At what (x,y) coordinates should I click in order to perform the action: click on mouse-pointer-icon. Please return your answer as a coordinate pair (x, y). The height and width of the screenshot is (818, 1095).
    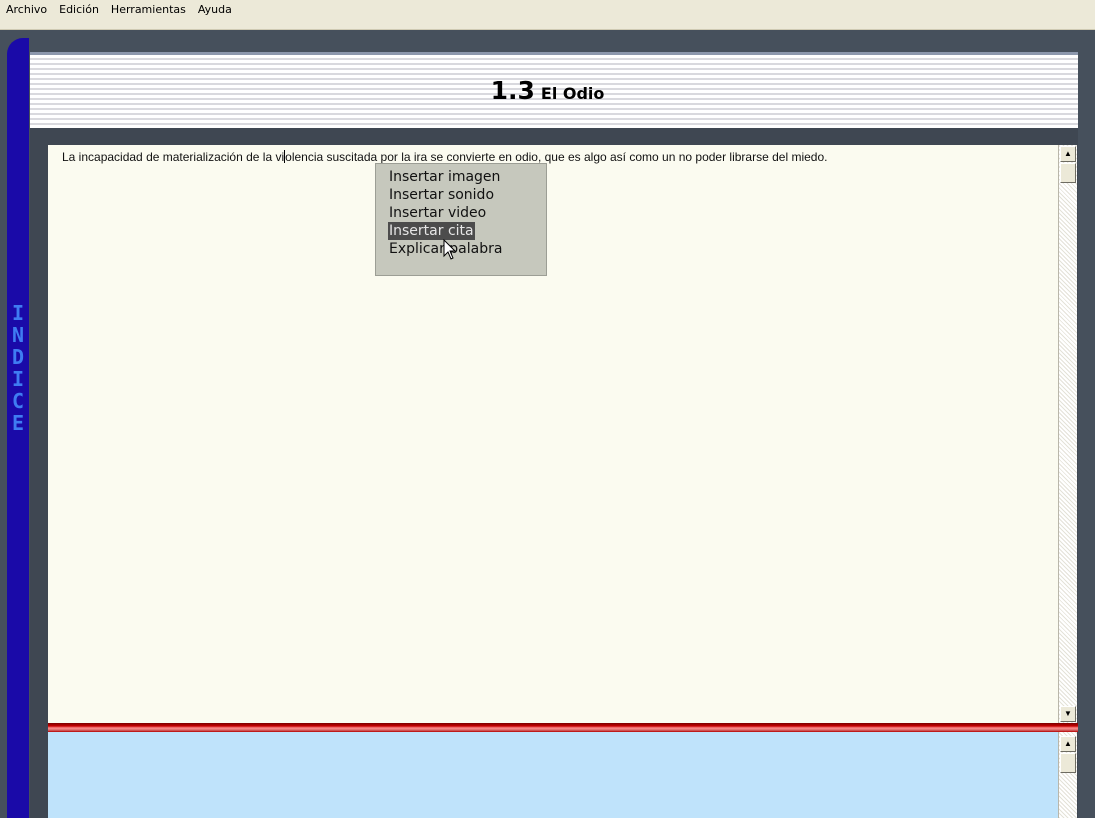
    Looking at the image, I should click on (450, 249).